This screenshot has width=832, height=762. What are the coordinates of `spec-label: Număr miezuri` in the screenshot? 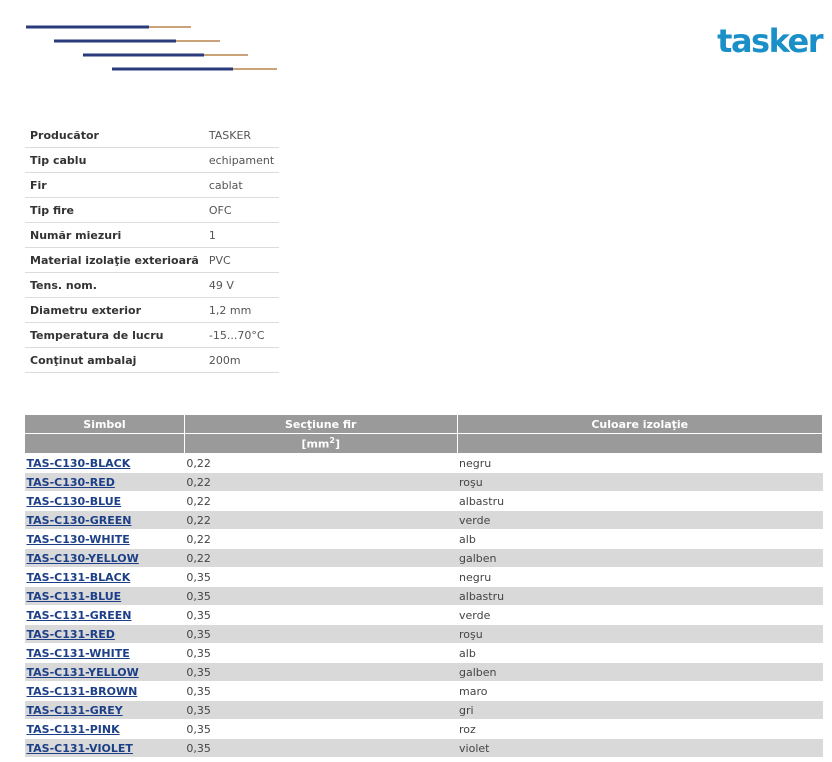 It's located at (114, 235).